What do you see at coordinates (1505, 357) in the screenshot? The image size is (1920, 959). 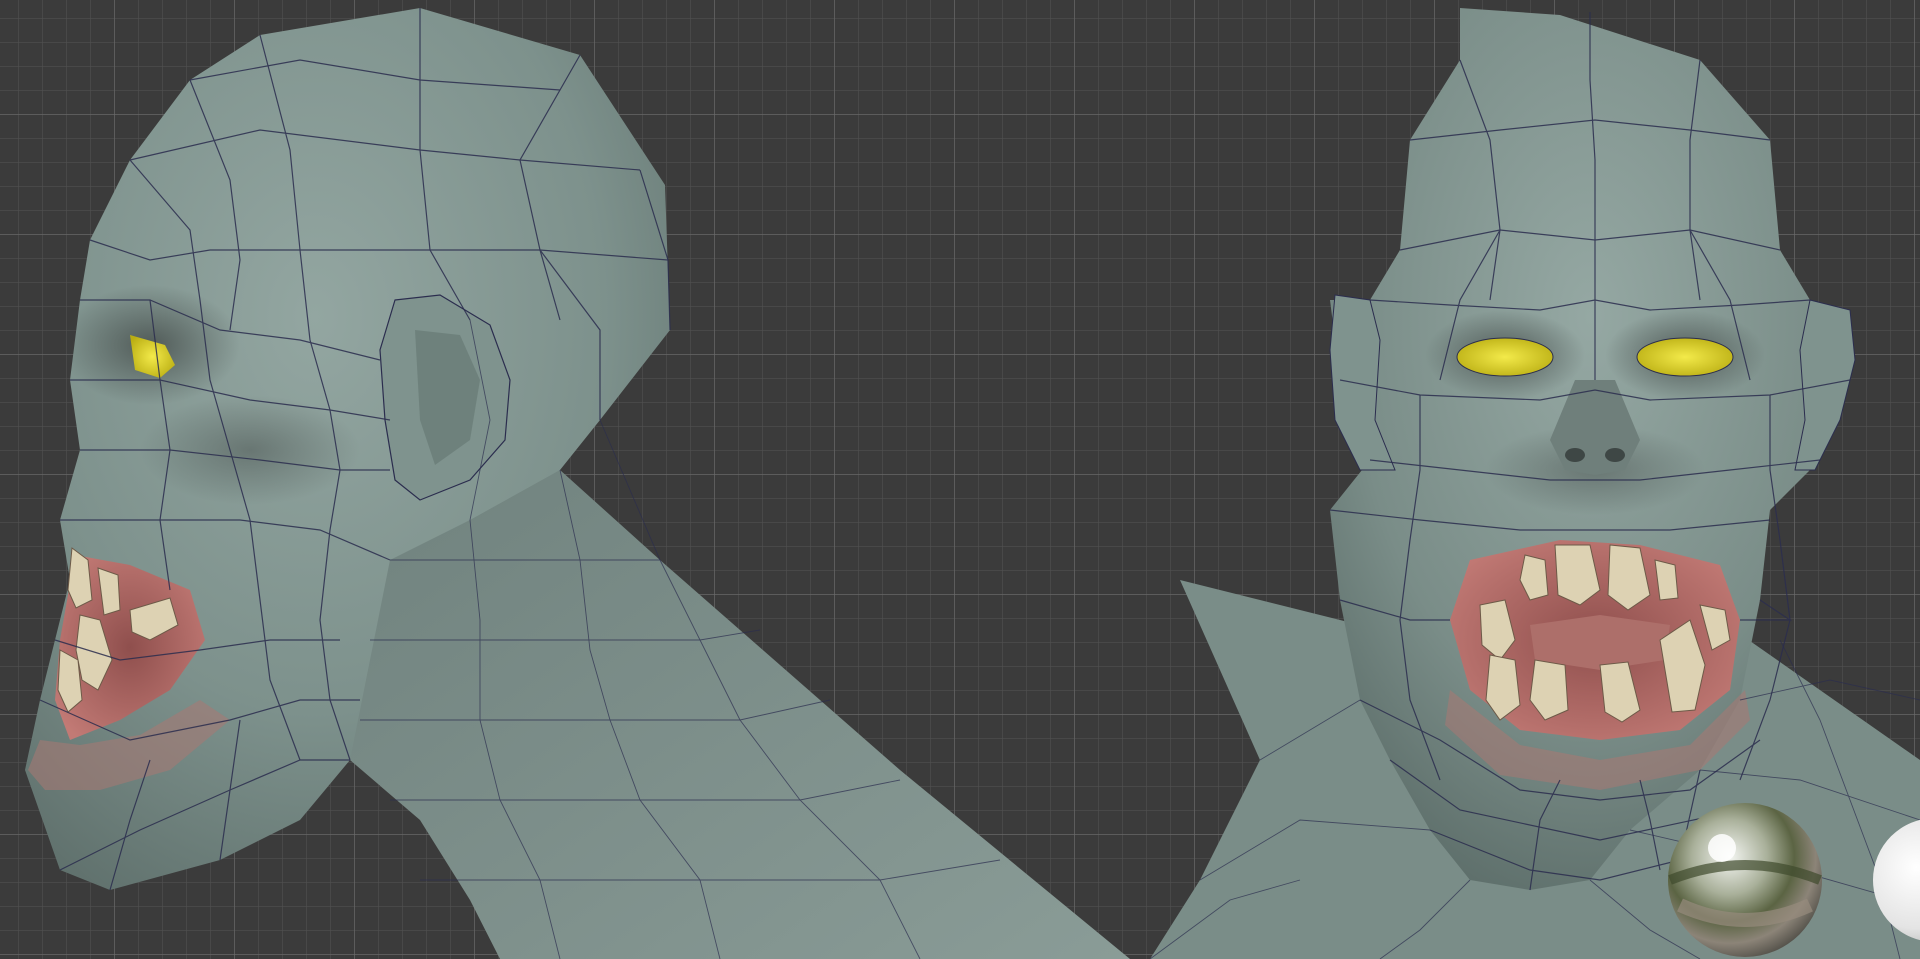 I see `front-eye-left` at bounding box center [1505, 357].